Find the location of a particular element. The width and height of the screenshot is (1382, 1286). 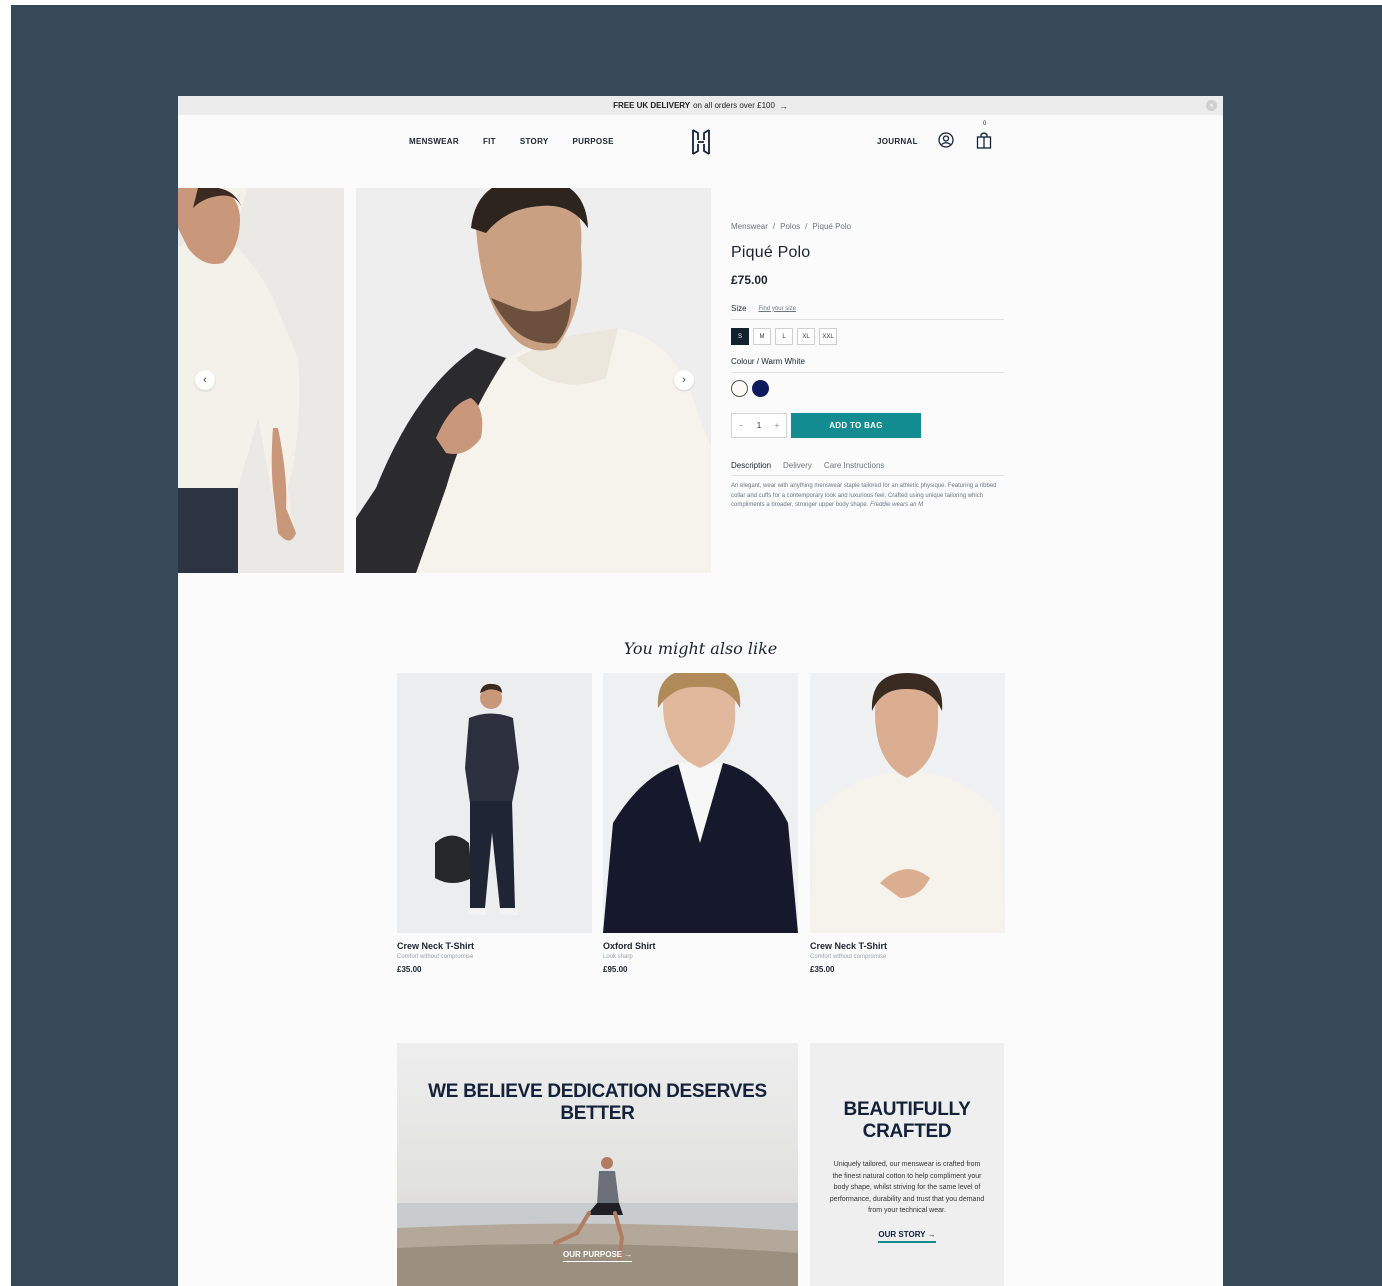

colour-label: Colour / Warm White is located at coordinates (867, 365).